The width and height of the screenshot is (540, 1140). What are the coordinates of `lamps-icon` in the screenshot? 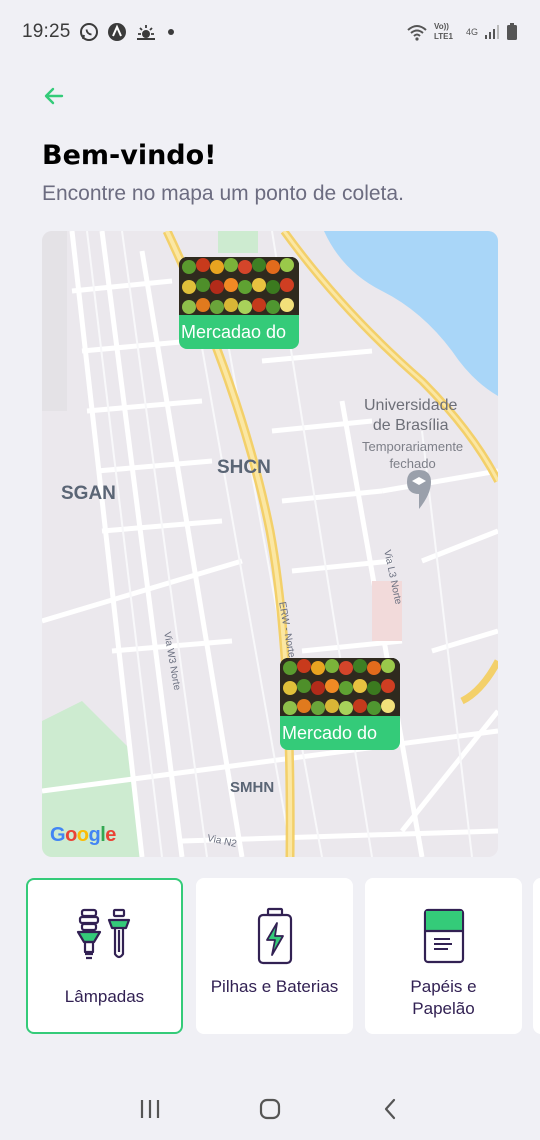 It's located at (105, 936).